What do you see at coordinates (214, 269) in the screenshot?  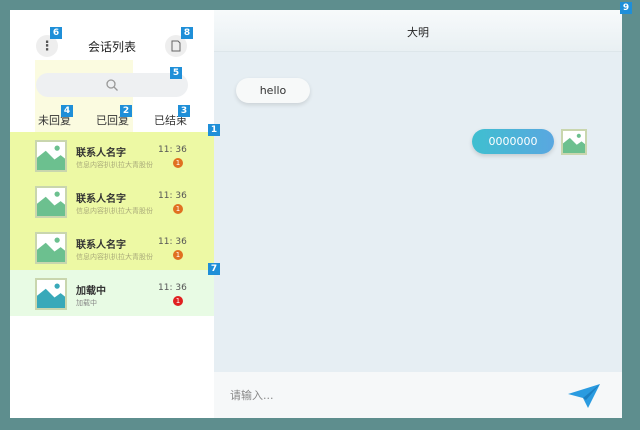 I see `annotation-marker: 7` at bounding box center [214, 269].